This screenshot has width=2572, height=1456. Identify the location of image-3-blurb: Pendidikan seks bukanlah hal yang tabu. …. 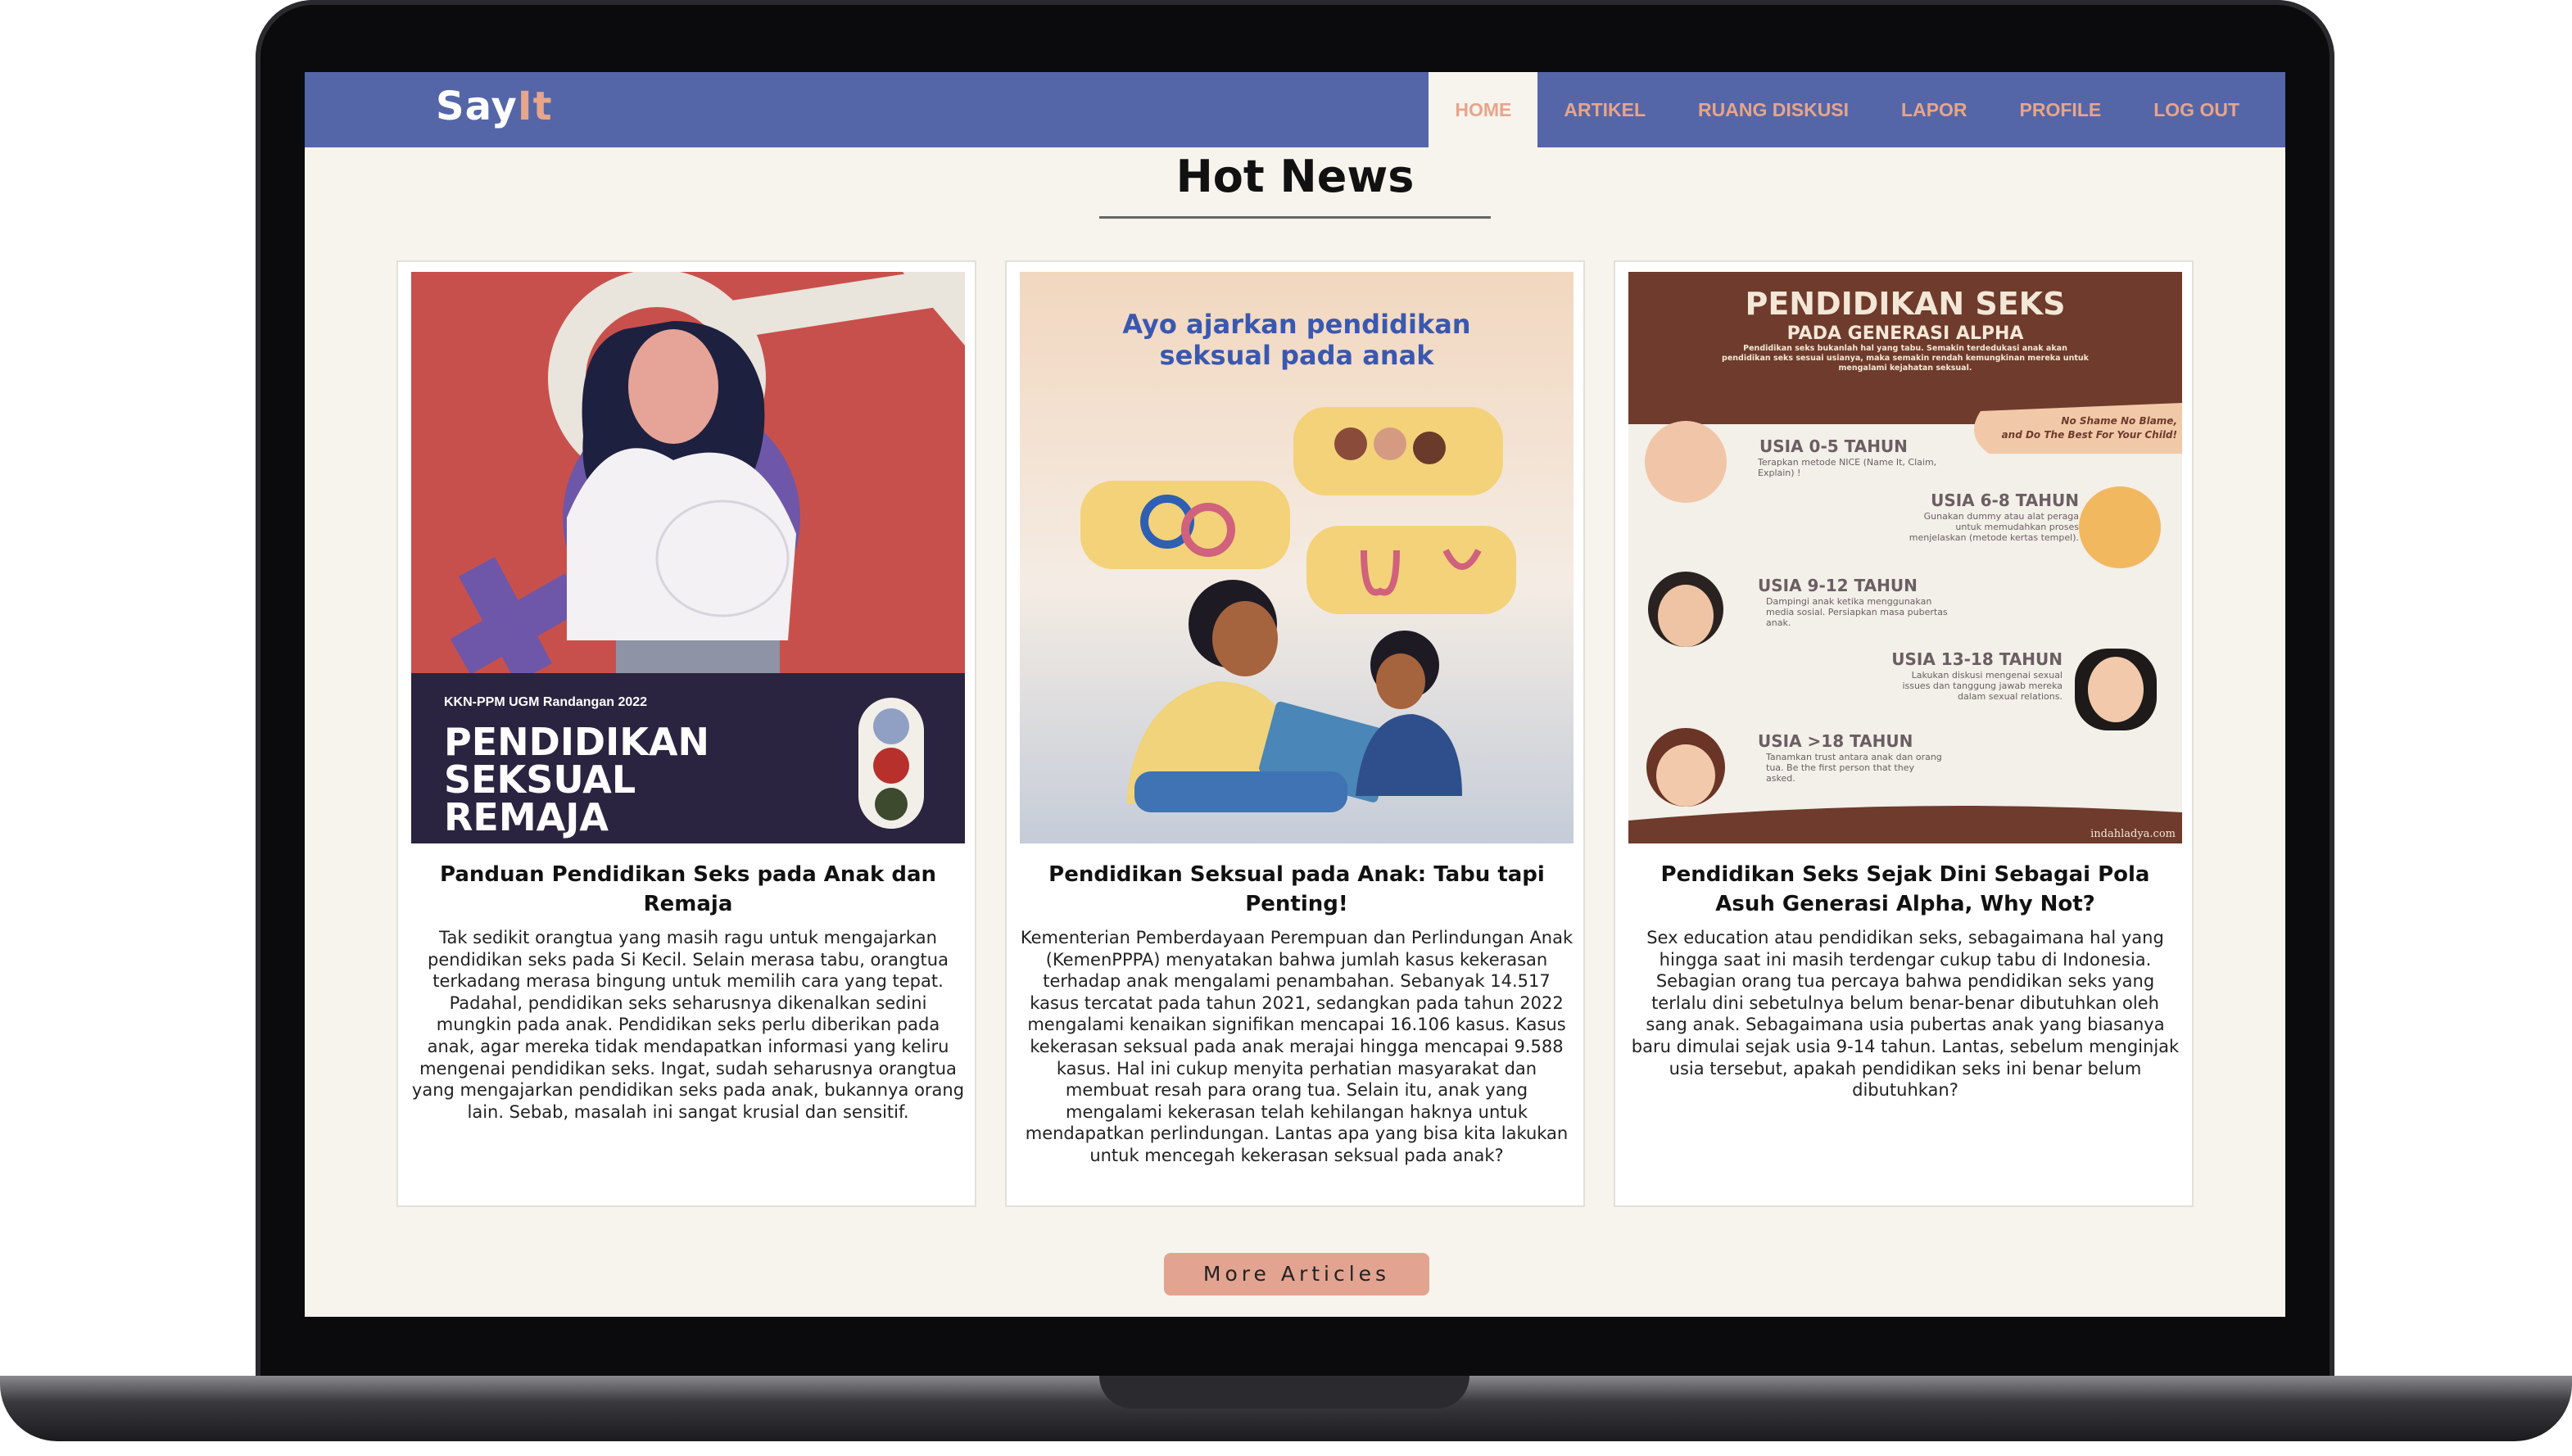
(1905, 358).